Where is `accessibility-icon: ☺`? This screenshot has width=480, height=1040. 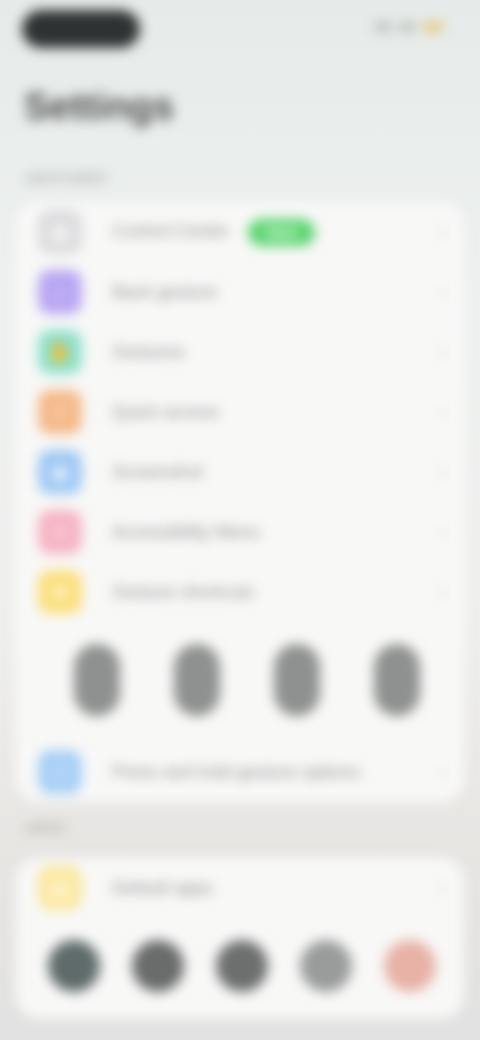 accessibility-icon: ☺ is located at coordinates (60, 532).